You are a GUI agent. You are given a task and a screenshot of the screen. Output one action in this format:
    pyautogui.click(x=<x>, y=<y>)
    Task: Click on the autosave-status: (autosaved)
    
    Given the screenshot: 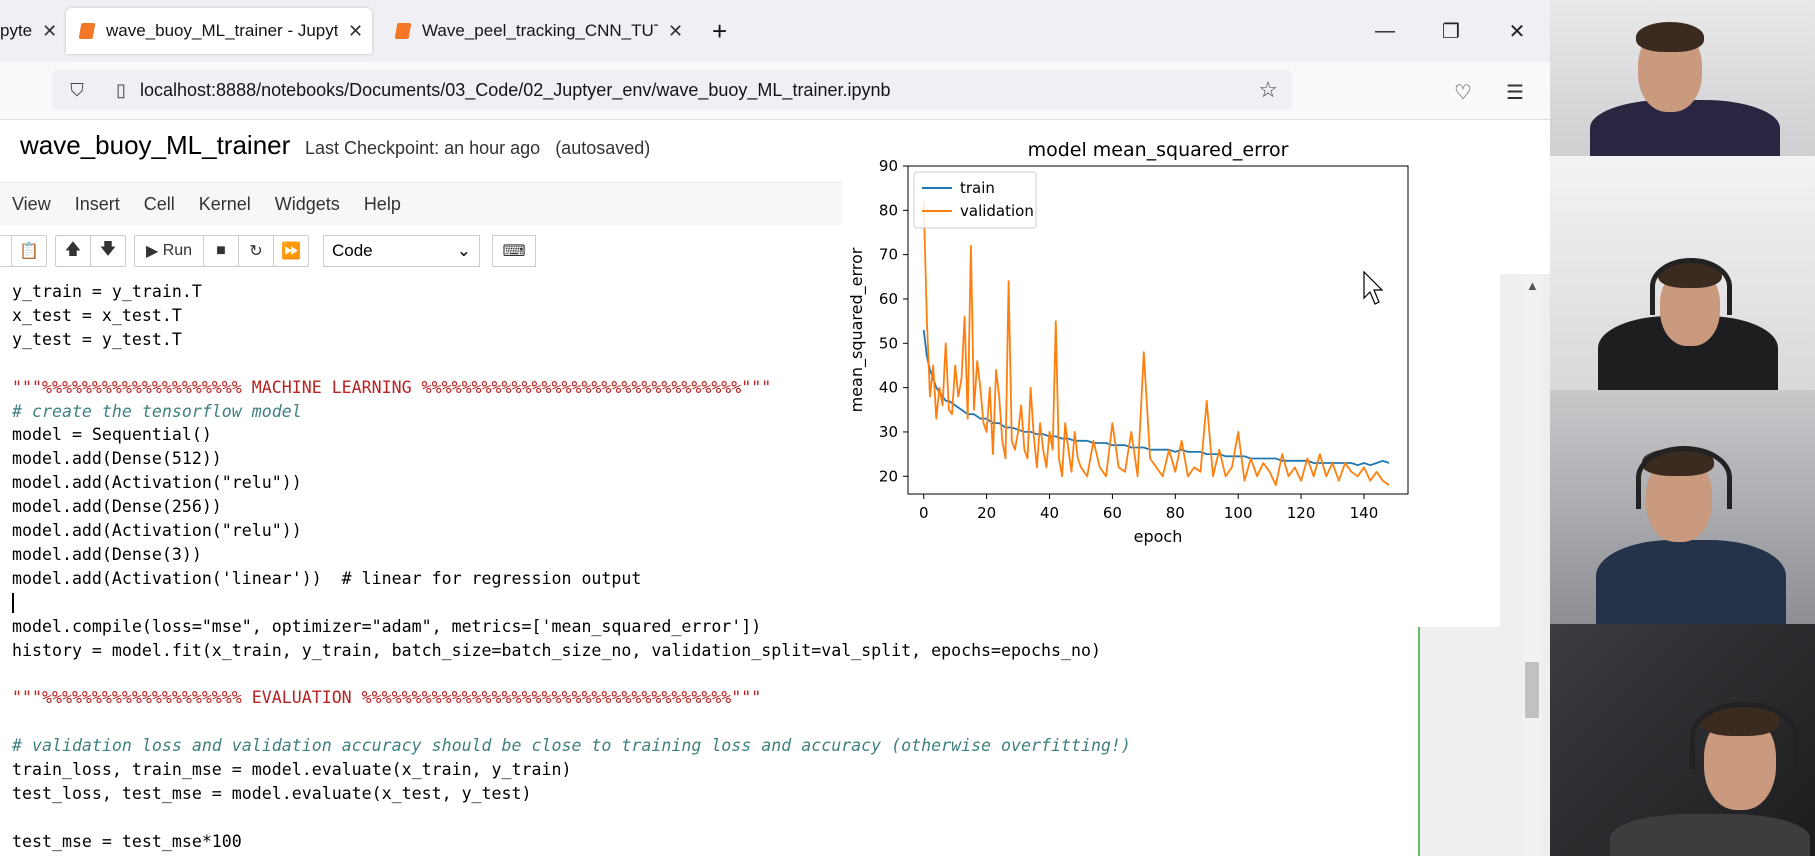 What is the action you would take?
    pyautogui.click(x=603, y=148)
    